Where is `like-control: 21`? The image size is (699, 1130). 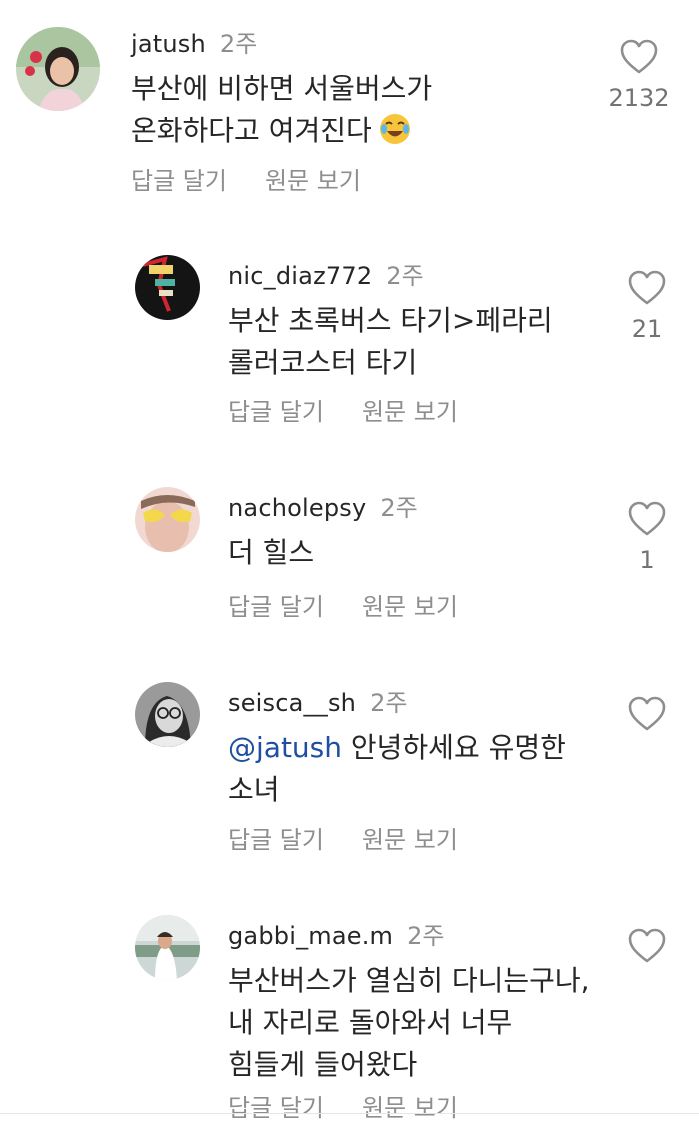
like-control: 21 is located at coordinates (647, 306).